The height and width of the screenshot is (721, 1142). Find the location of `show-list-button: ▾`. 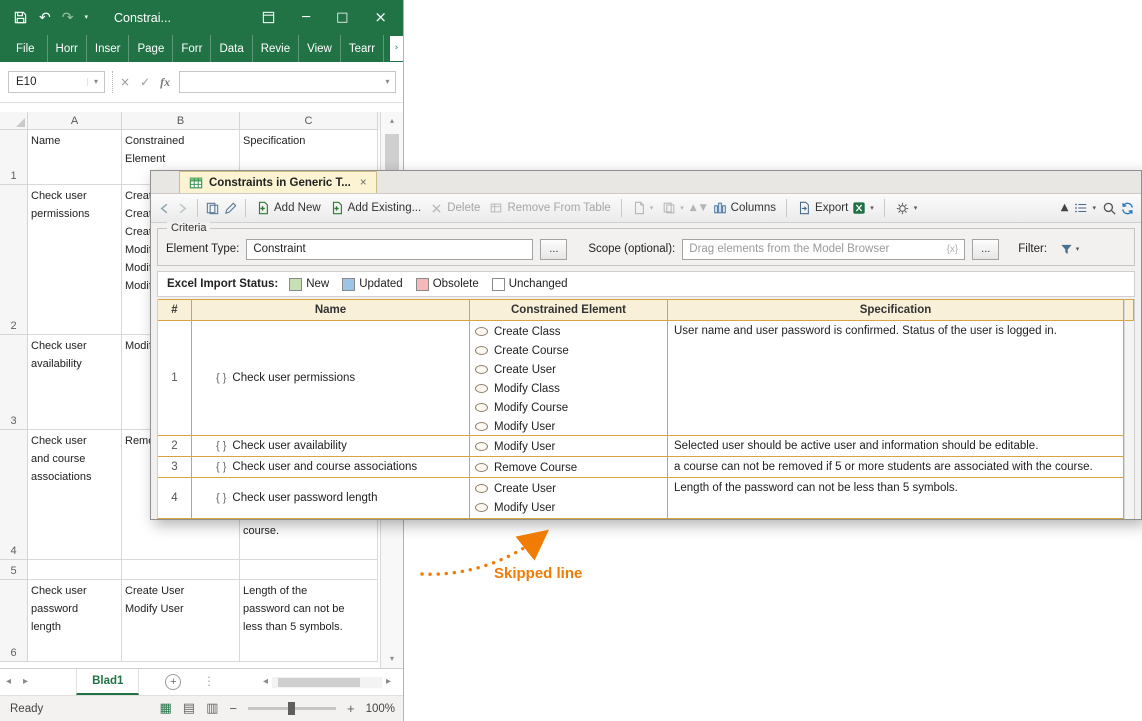

show-list-button: ▾ is located at coordinates (1085, 208).